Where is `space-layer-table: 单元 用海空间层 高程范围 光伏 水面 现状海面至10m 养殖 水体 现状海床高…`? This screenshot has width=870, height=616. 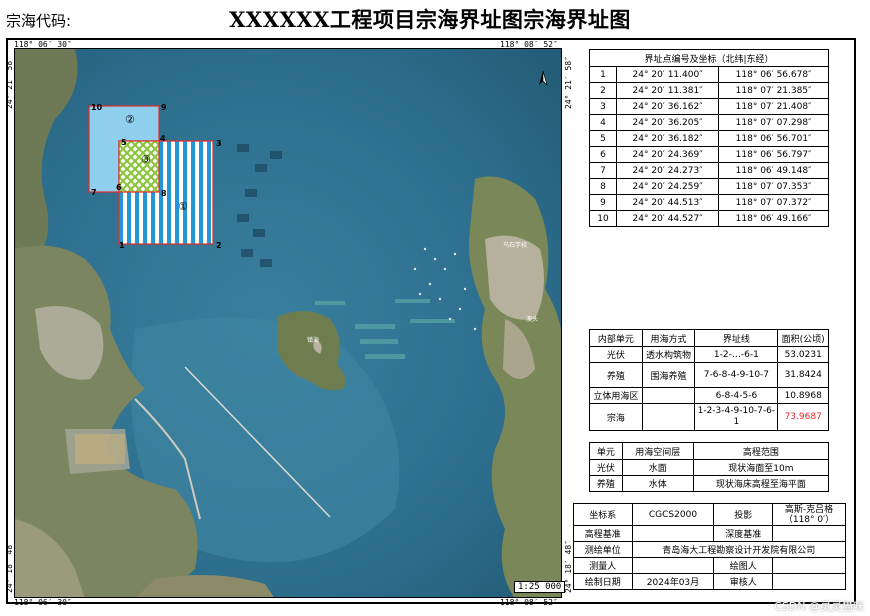 space-layer-table: 单元 用海空间层 高程范围 光伏 水面 现状海面至10m 养殖 水体 现状海床高… is located at coordinates (709, 467).